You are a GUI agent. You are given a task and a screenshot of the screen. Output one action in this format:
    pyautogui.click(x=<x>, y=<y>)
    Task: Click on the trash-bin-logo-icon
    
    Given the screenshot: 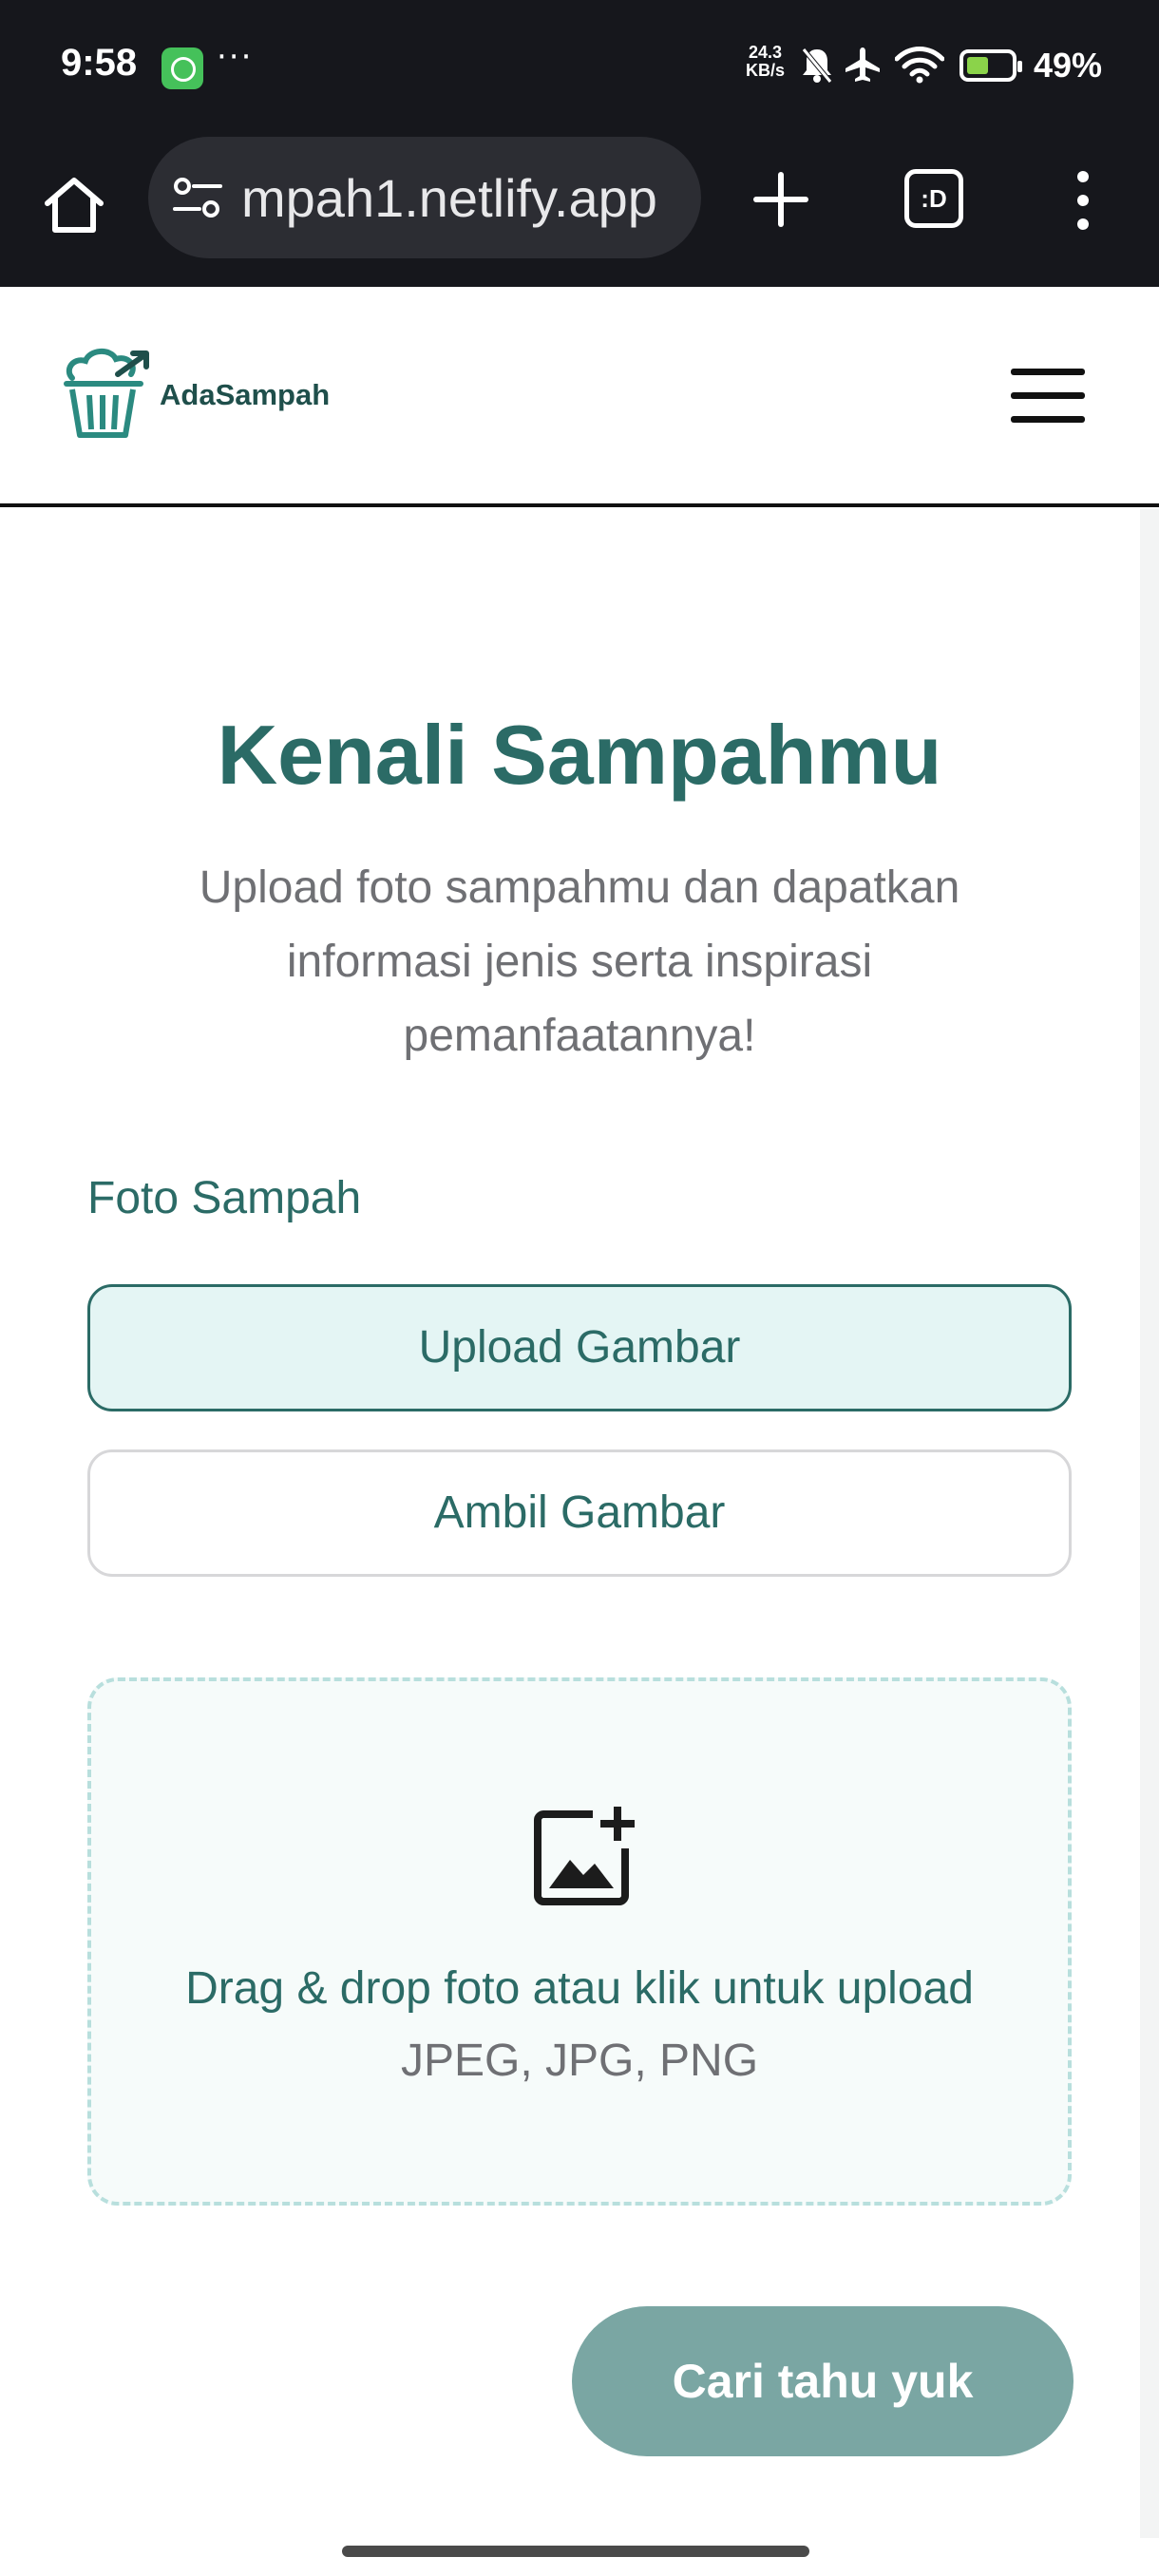 What is the action you would take?
    pyautogui.click(x=106, y=393)
    